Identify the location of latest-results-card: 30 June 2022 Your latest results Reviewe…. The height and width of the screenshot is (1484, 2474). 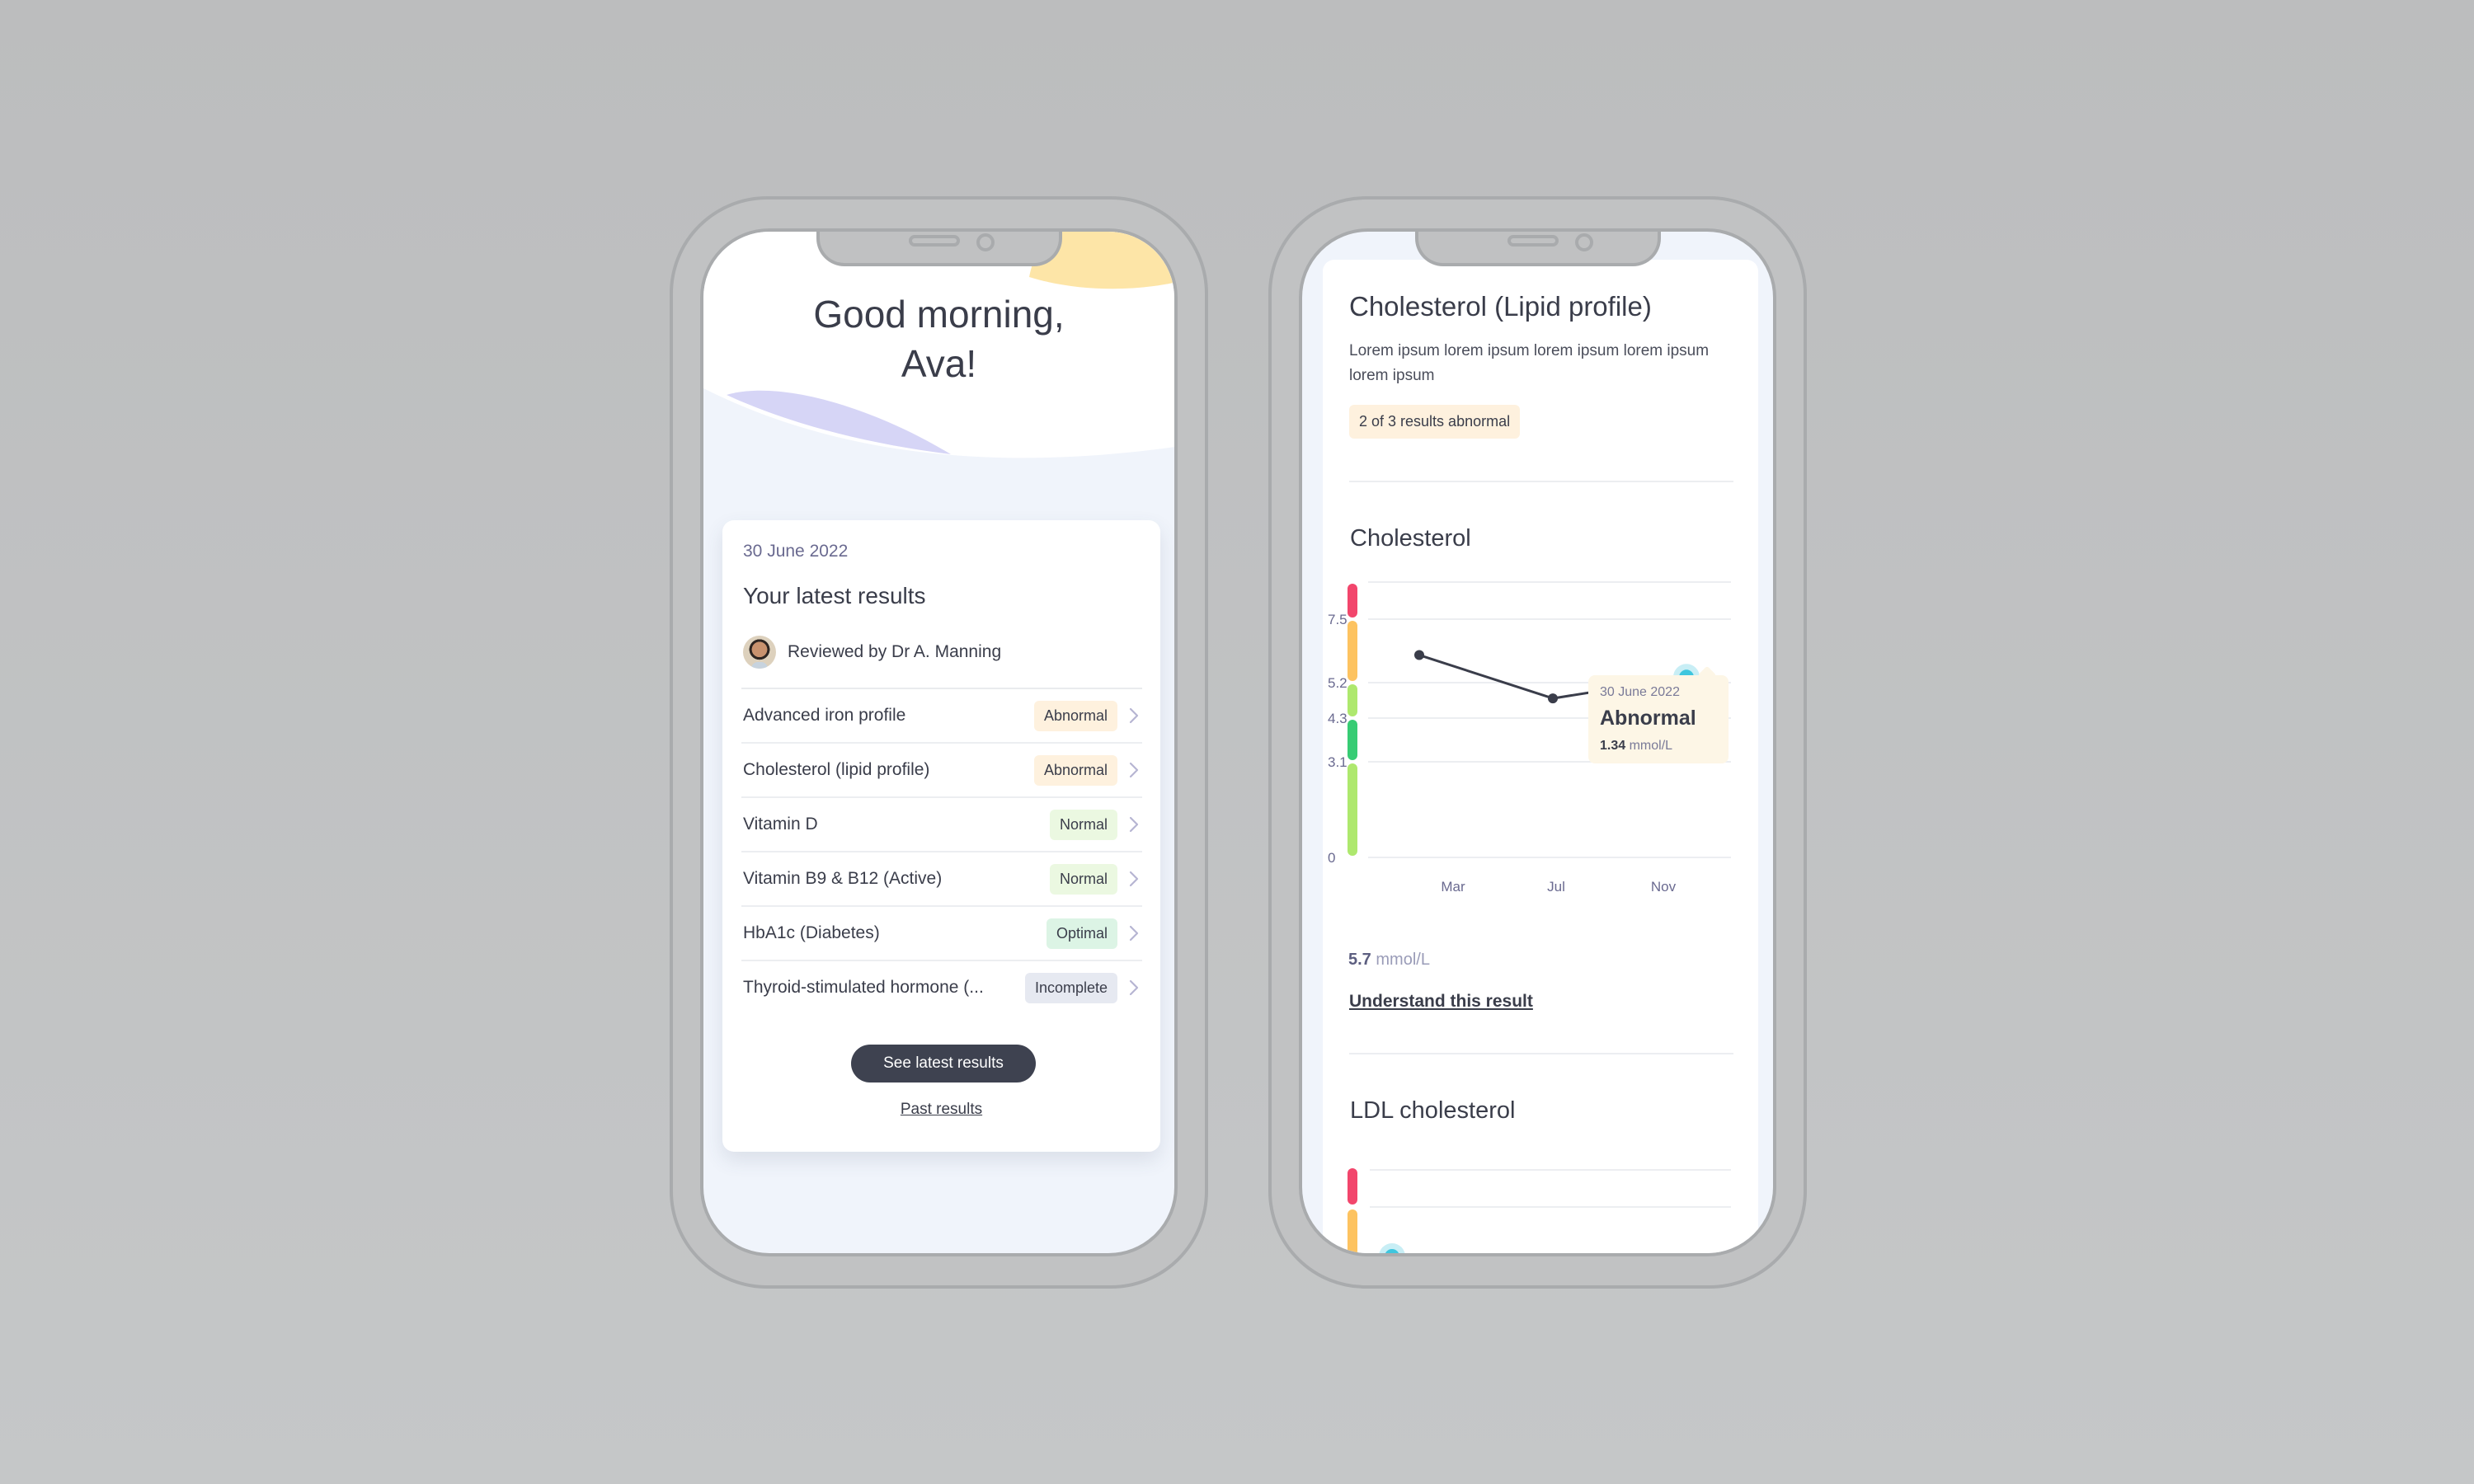
(941, 836).